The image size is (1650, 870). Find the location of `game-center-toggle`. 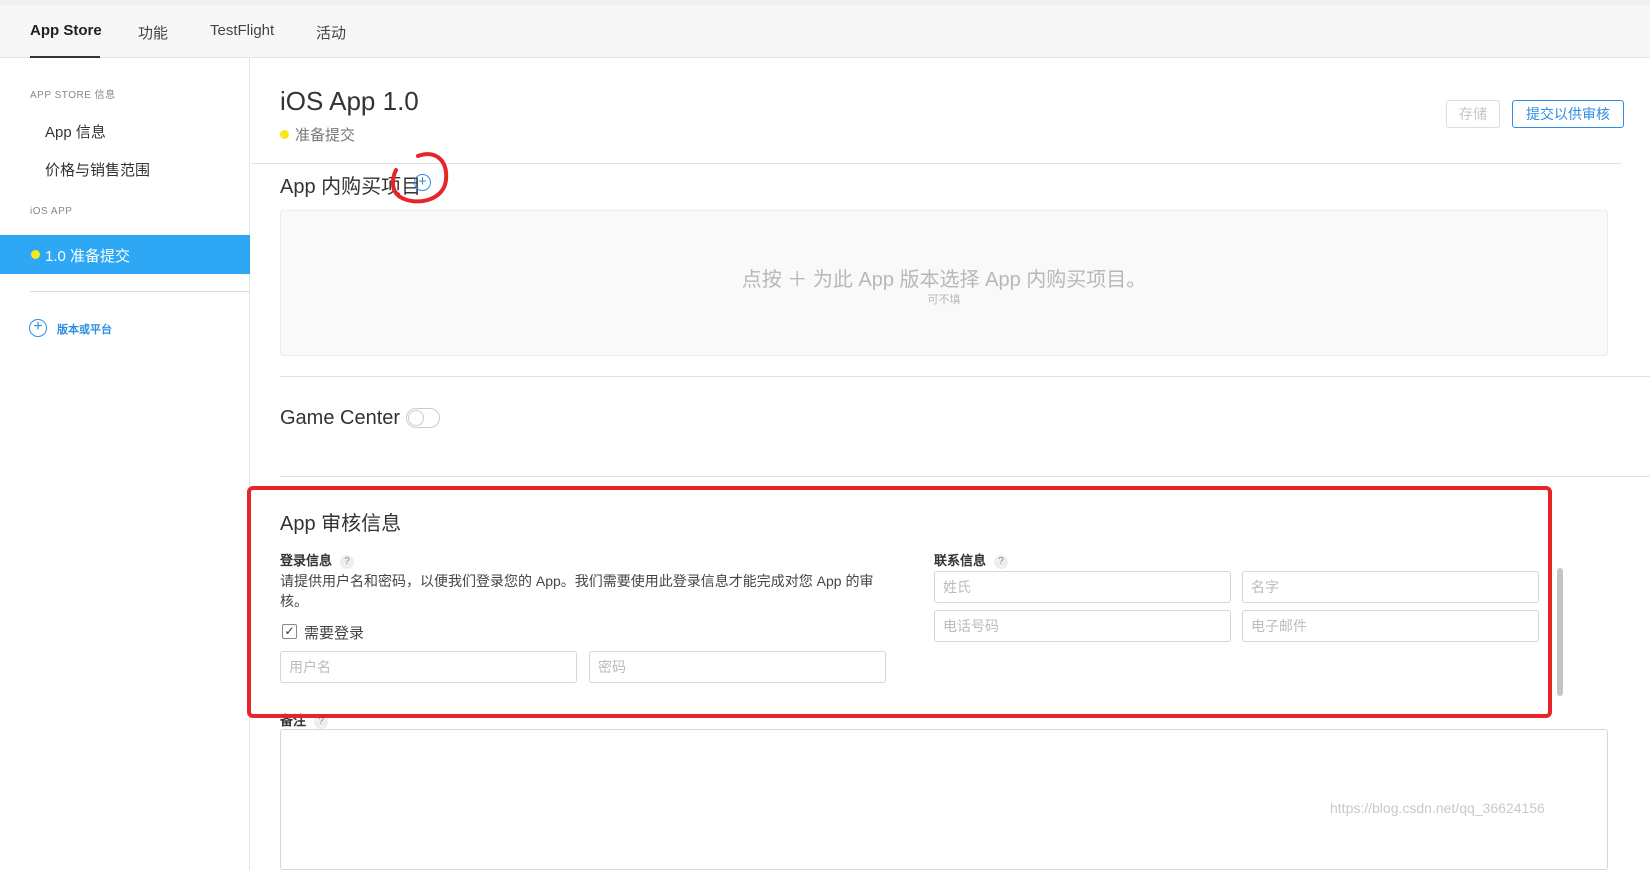

game-center-toggle is located at coordinates (423, 418).